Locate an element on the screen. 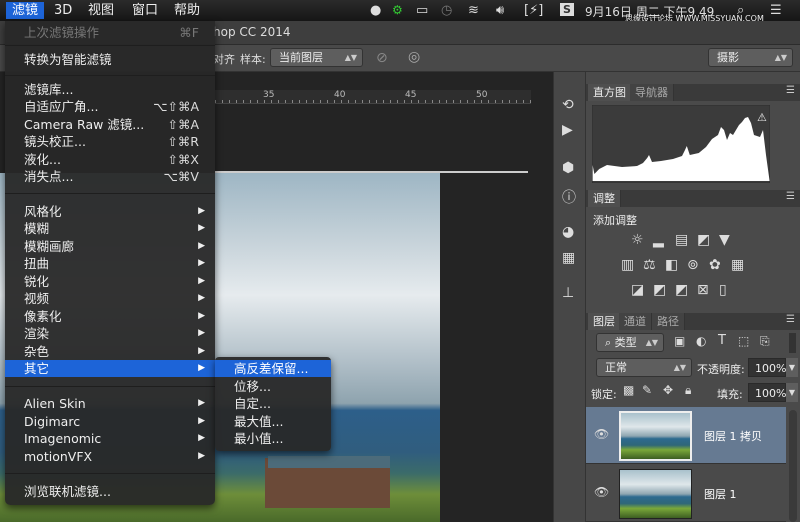 This screenshot has width=800, height=522. menu-item-liquify: 液化... ⇧⌘X is located at coordinates (110, 159).